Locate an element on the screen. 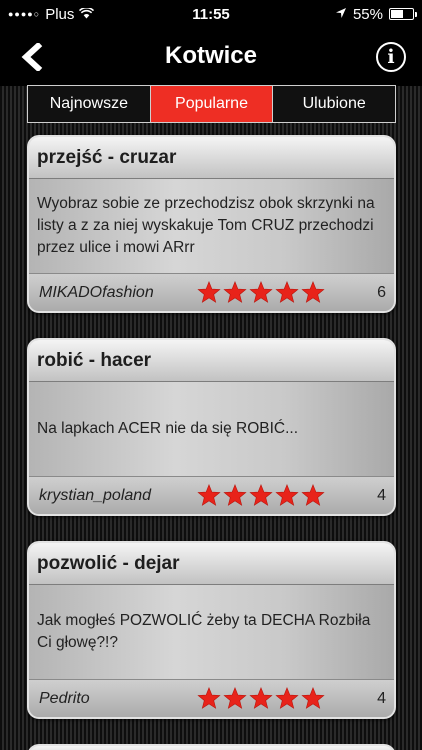  page-title: Kotwice is located at coordinates (210, 55).